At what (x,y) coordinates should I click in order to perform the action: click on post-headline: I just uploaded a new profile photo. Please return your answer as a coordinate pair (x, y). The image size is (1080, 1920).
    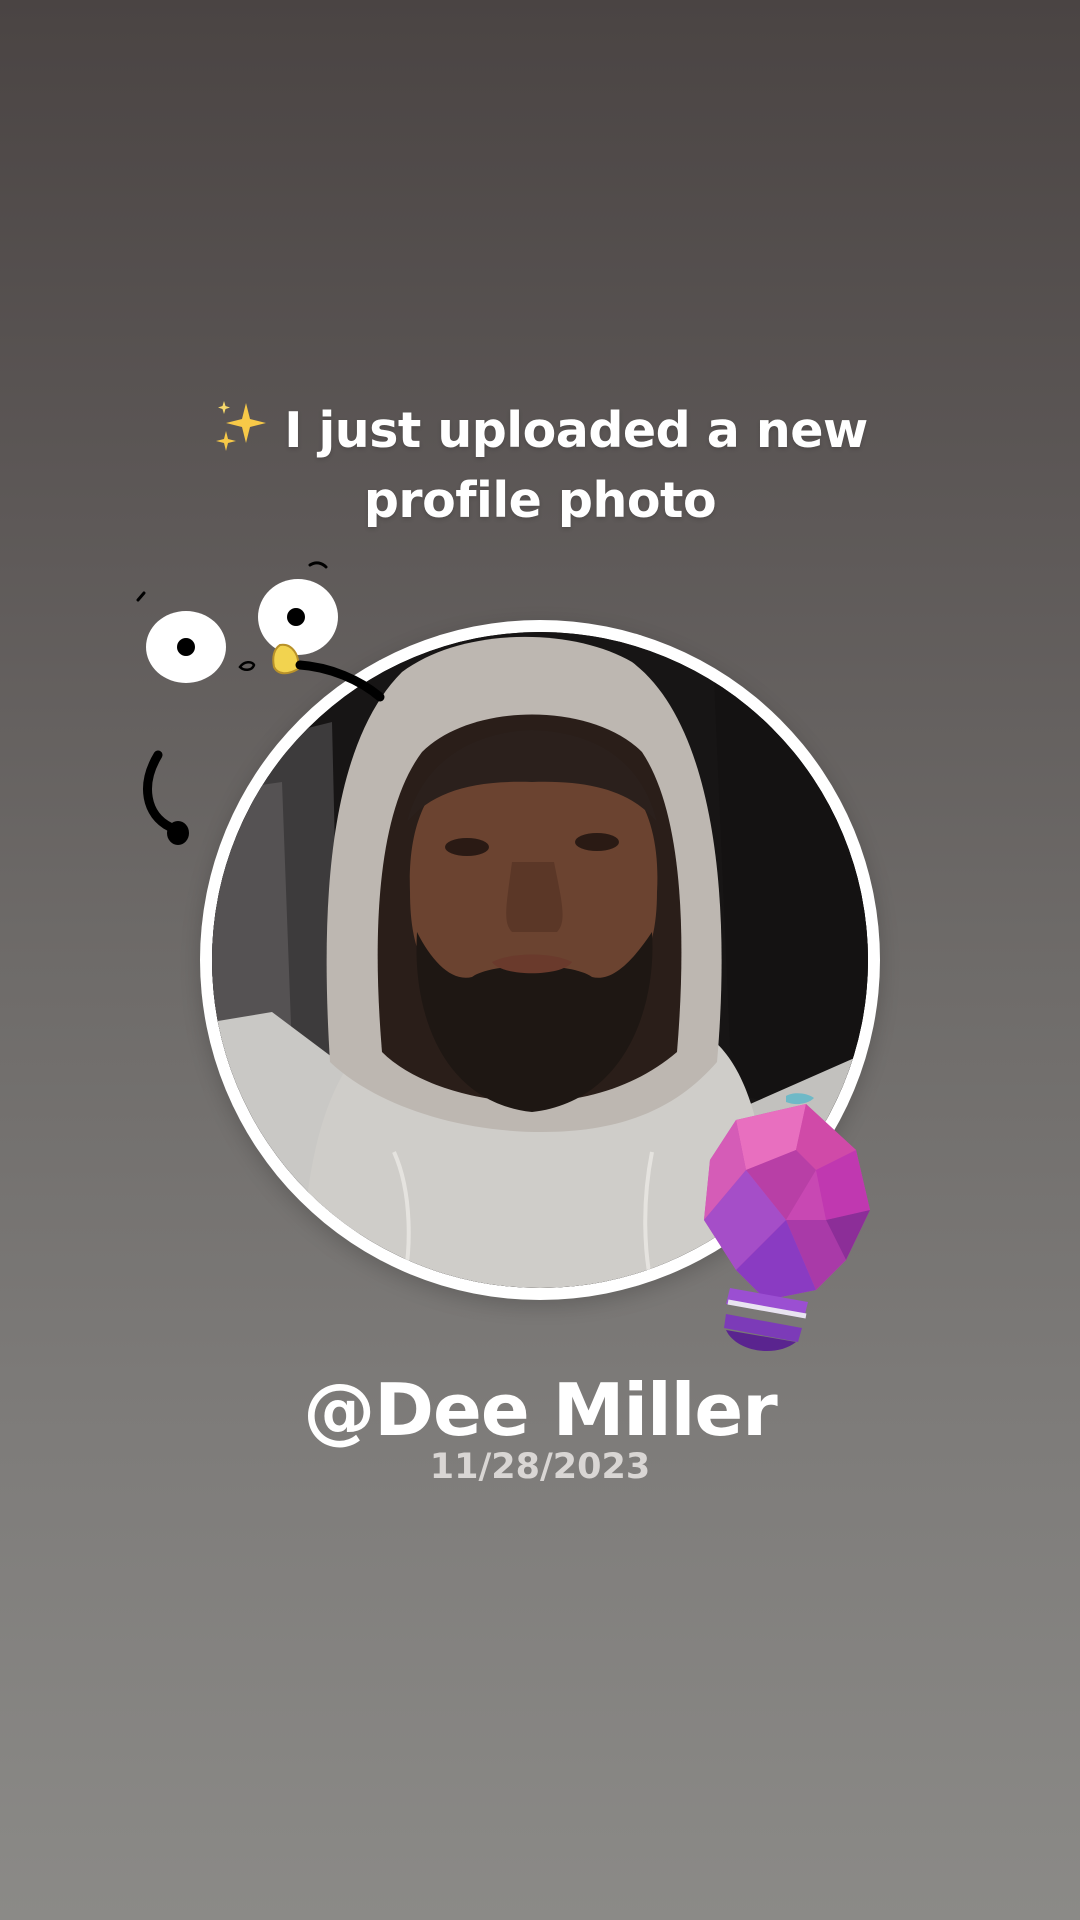
    Looking at the image, I should click on (540, 466).